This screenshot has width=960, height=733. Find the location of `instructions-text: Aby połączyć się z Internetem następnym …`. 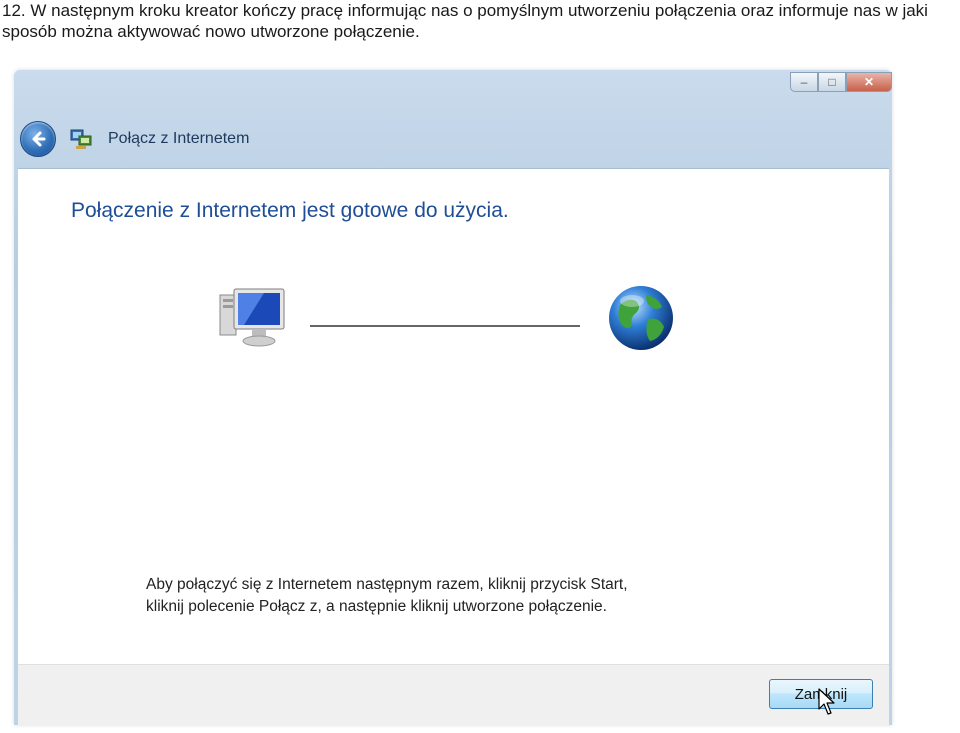

instructions-text: Aby połączyć się z Internetem następnym … is located at coordinates (426, 596).